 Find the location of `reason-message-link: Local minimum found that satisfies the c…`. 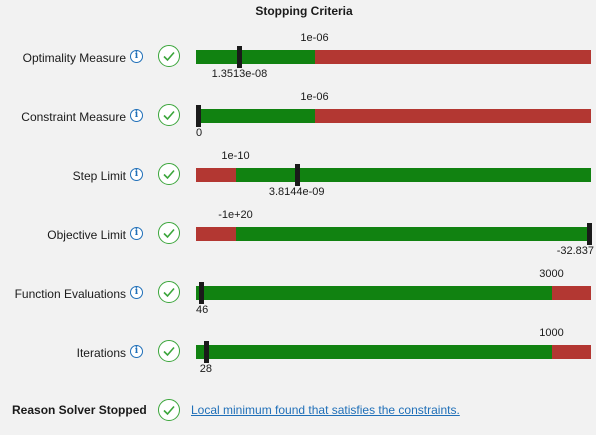

reason-message-link: Local minimum found that satisfies the c… is located at coordinates (325, 410).